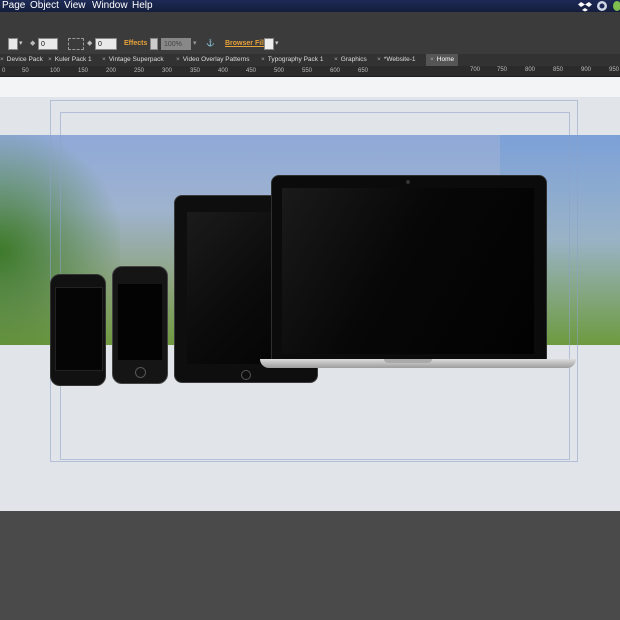 The width and height of the screenshot is (620, 620). I want to click on ruler-tick: 350, so click(195, 71).